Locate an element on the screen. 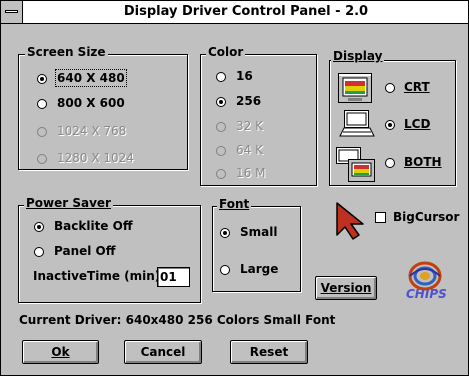 The height and width of the screenshot is (376, 469). reset-button: Reset is located at coordinates (269, 352).